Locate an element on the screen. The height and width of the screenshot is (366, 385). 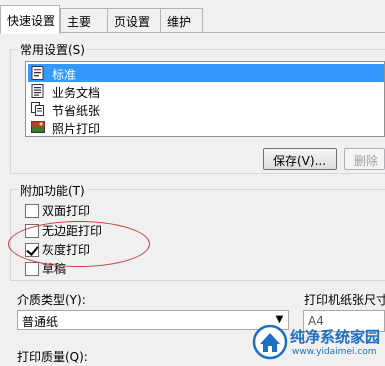
media-type-label: 介质类型(Y): is located at coordinates (51, 300).